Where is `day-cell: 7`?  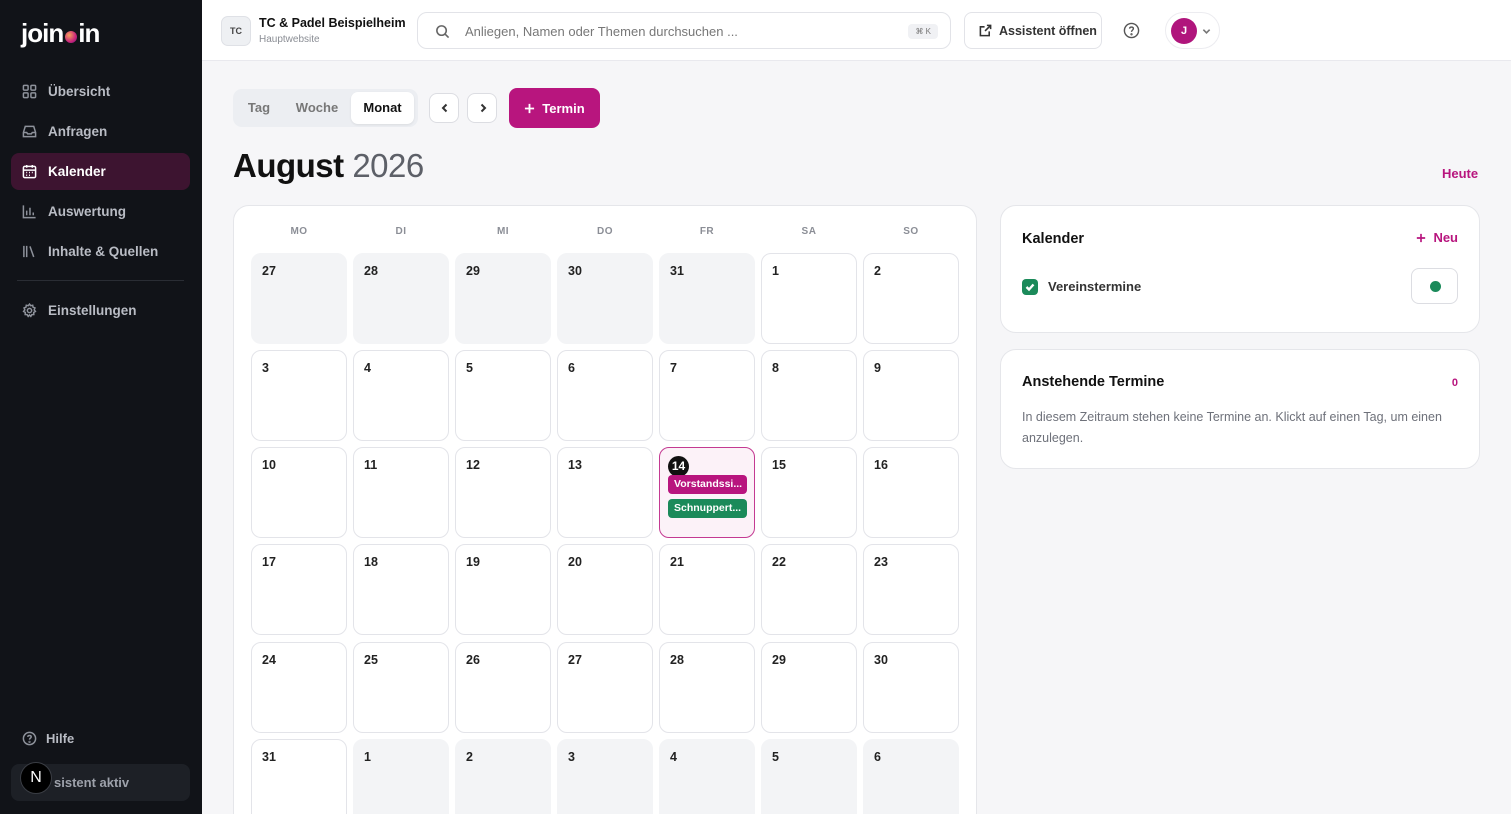
day-cell: 7 is located at coordinates (707, 395).